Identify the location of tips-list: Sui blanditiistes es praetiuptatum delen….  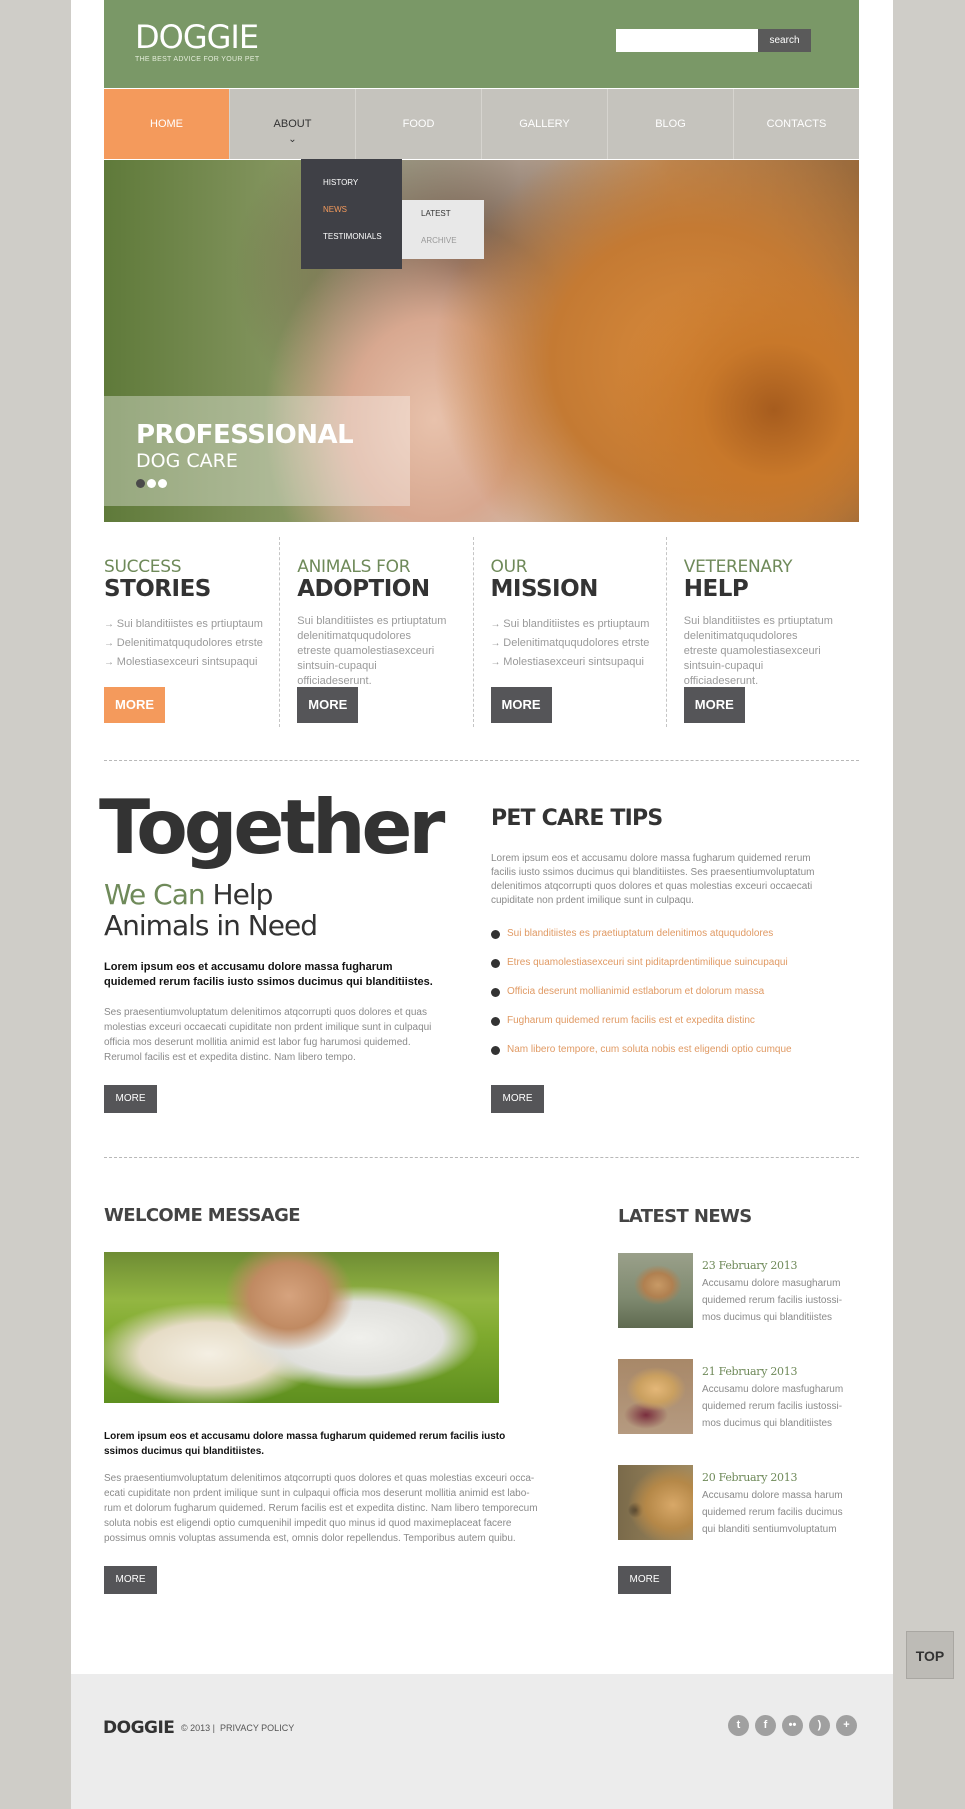
(641, 999).